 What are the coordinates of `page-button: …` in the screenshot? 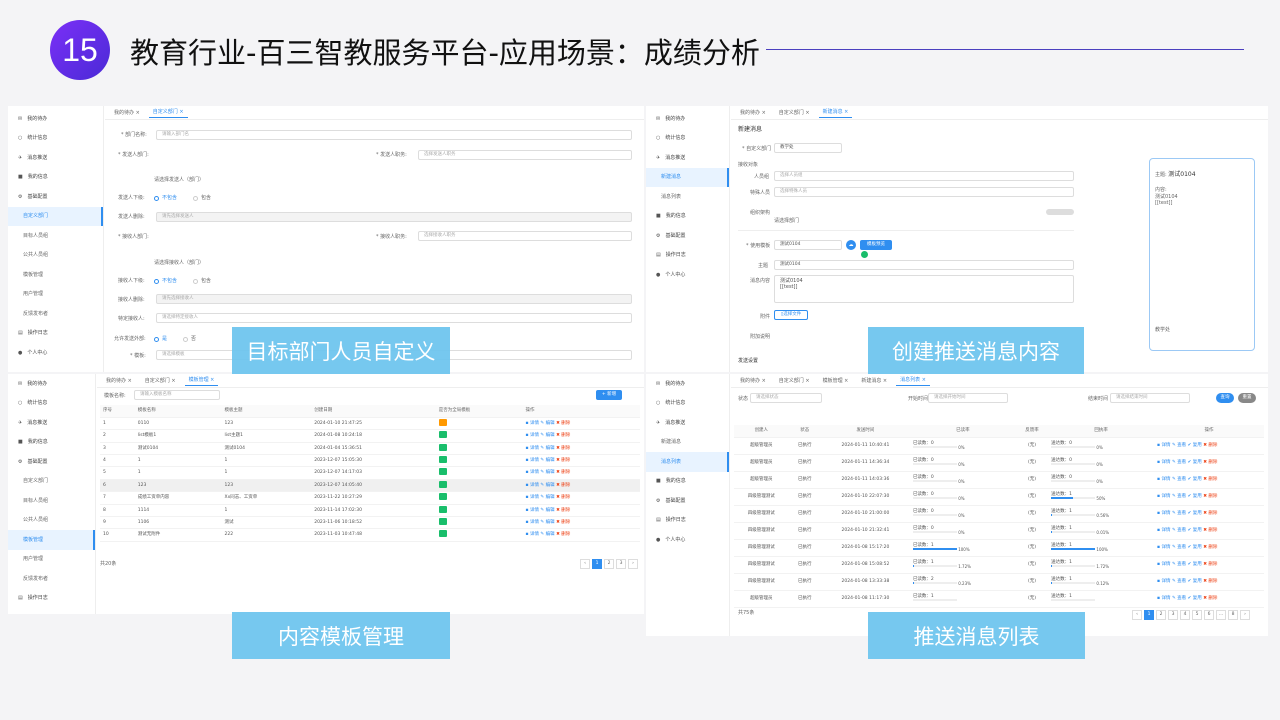 It's located at (1221, 615).